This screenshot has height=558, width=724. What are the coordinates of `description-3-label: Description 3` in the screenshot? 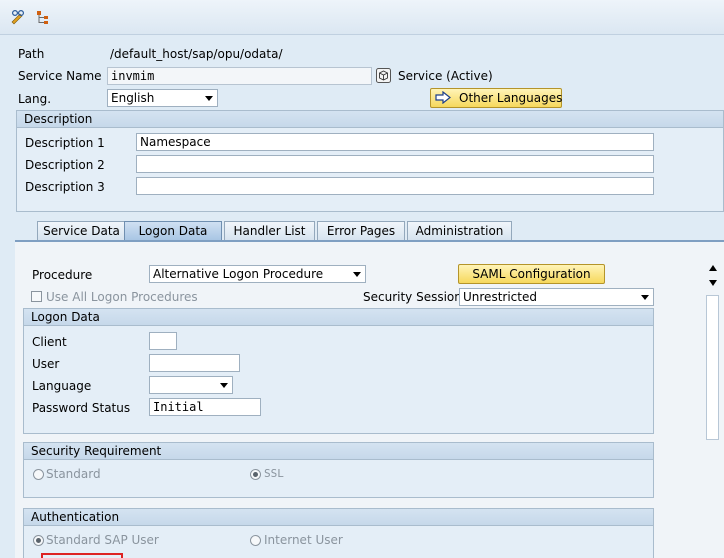 It's located at (65, 187).